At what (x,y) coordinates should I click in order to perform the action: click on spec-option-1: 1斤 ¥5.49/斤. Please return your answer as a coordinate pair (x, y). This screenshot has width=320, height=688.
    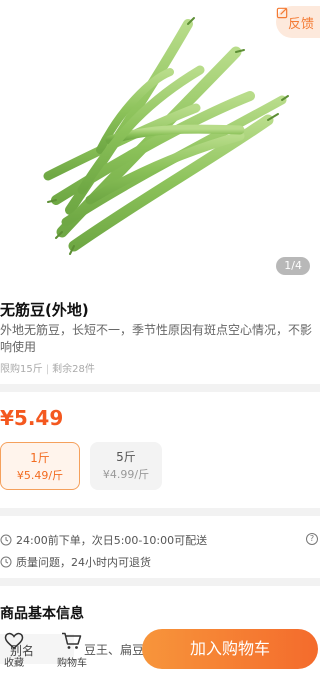
    Looking at the image, I should click on (40, 466).